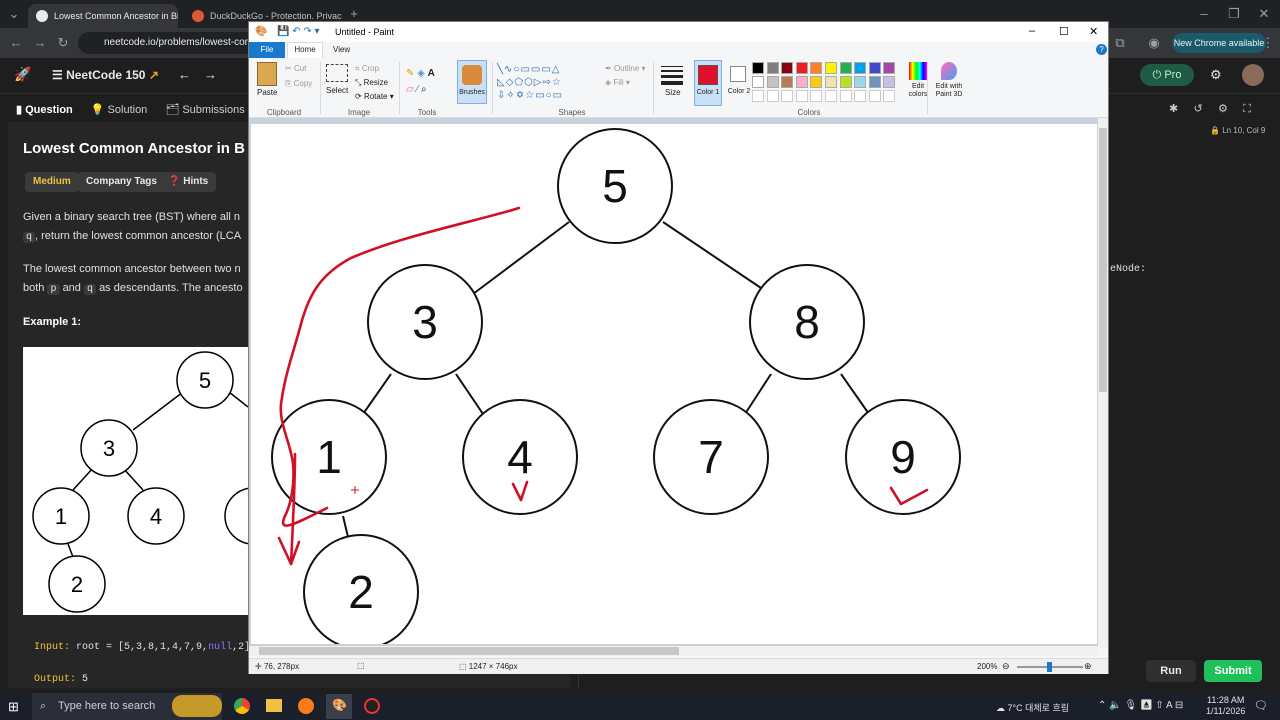 The height and width of the screenshot is (720, 1280). Describe the element at coordinates (625, 68) in the screenshot. I see `outline-dropdown: ✒ Outline ▾` at that location.